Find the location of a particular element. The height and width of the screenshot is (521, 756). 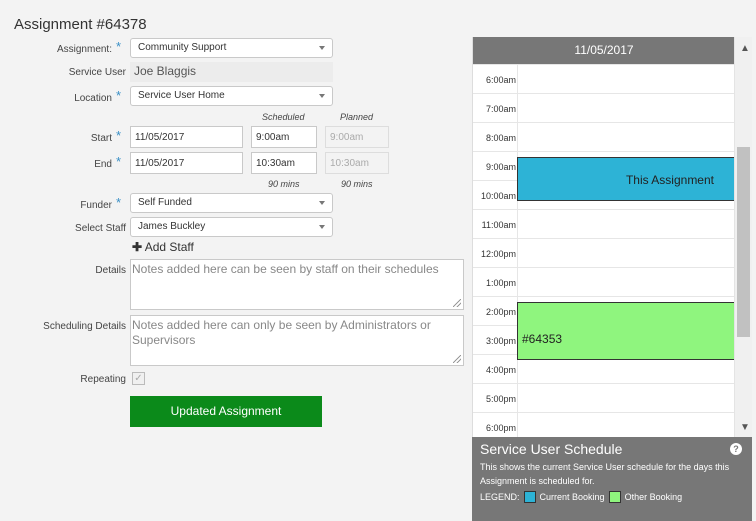

update-assignment-button: Updated Assignment is located at coordinates (226, 411).